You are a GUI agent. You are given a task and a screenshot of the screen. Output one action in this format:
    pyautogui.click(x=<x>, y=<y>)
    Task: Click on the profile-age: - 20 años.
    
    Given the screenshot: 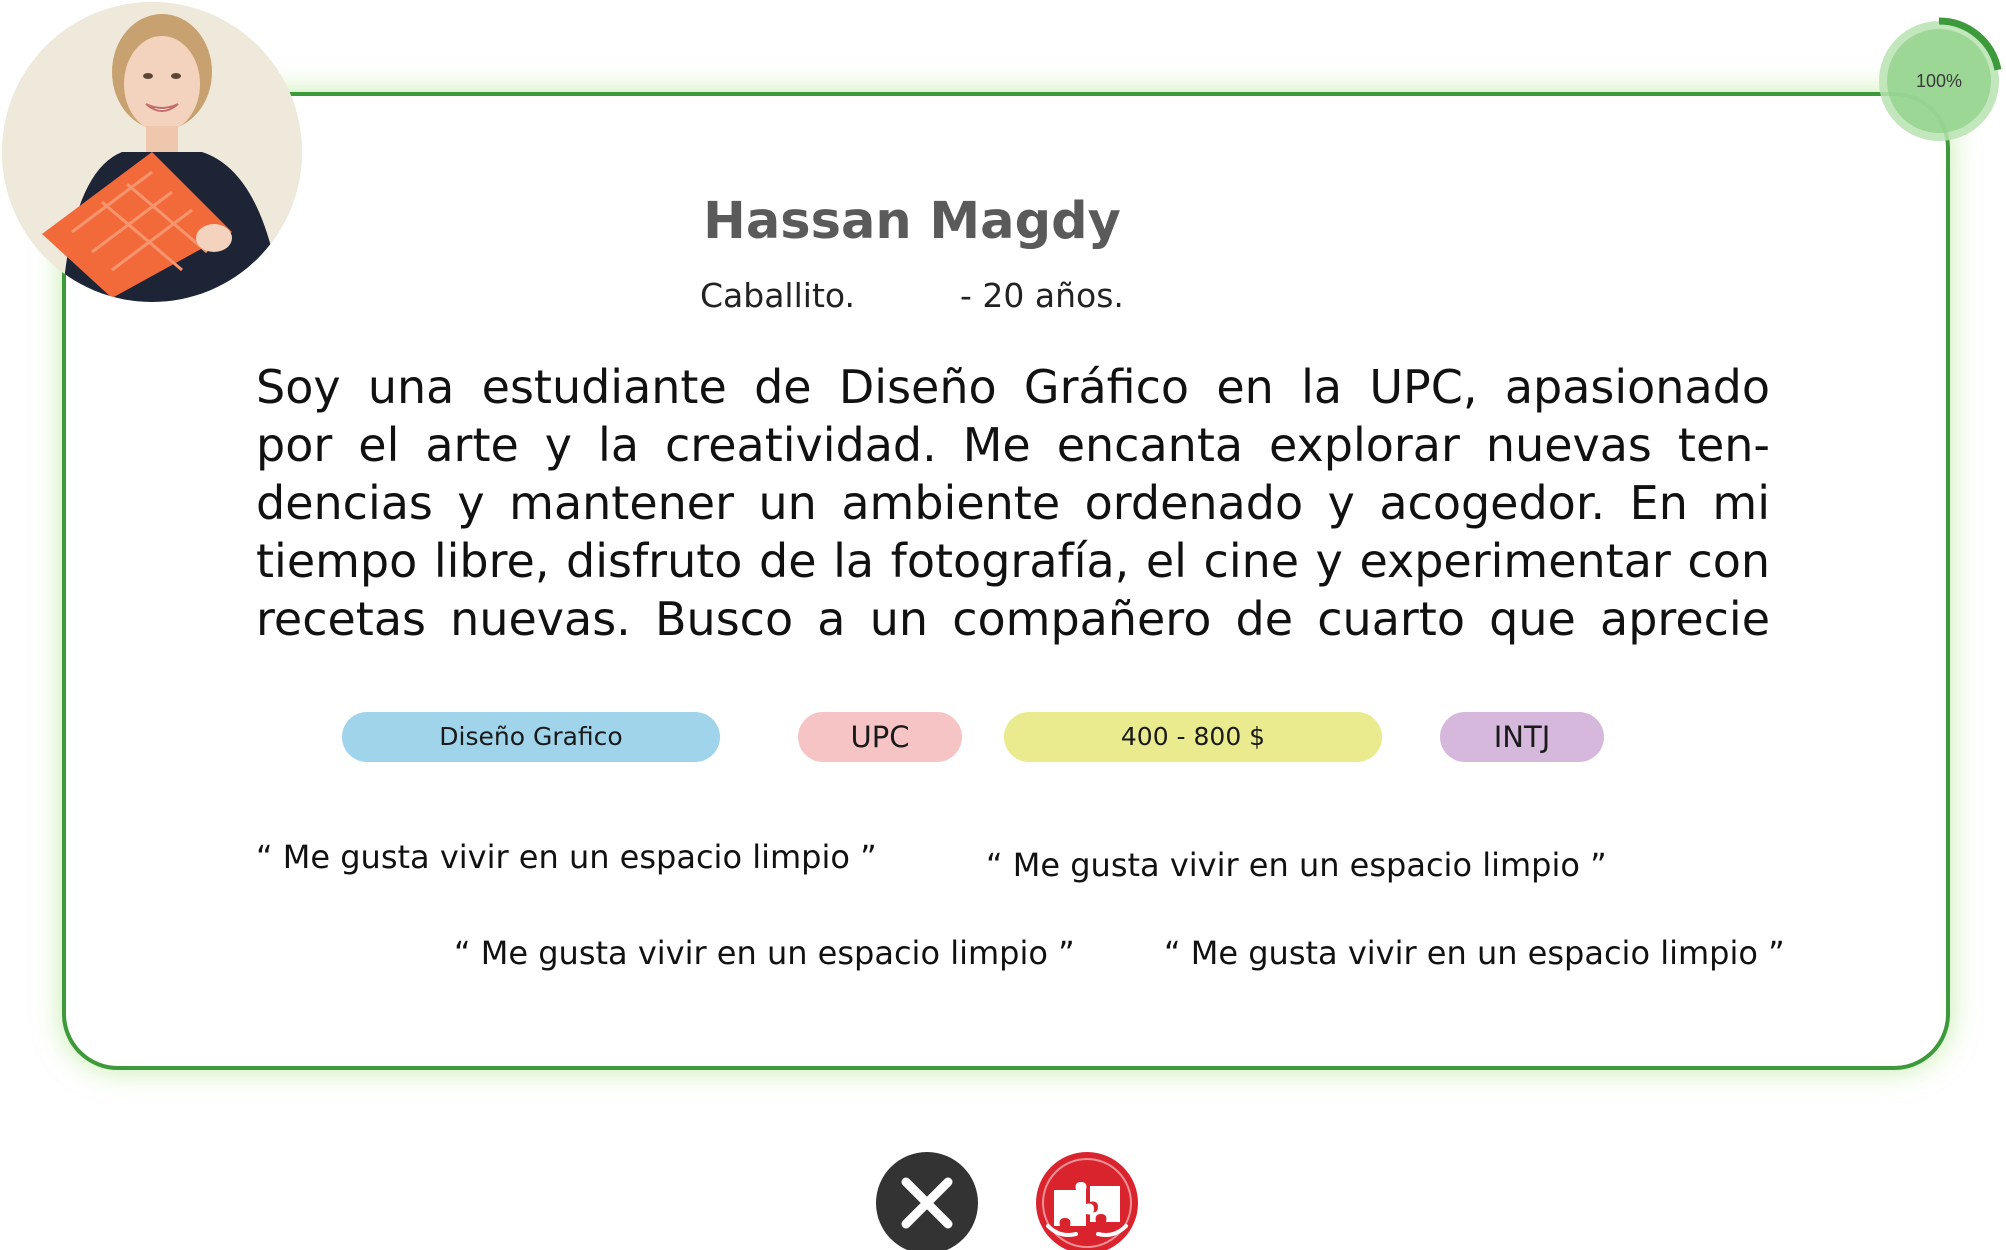 What is the action you would take?
    pyautogui.click(x=1042, y=295)
    